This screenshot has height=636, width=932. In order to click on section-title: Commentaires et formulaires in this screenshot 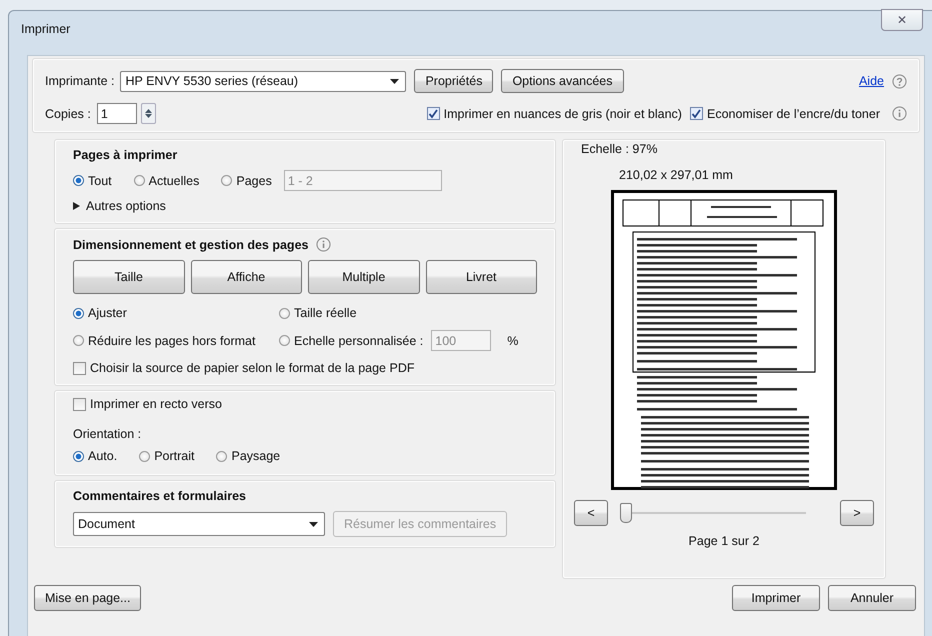, I will do `click(160, 496)`.